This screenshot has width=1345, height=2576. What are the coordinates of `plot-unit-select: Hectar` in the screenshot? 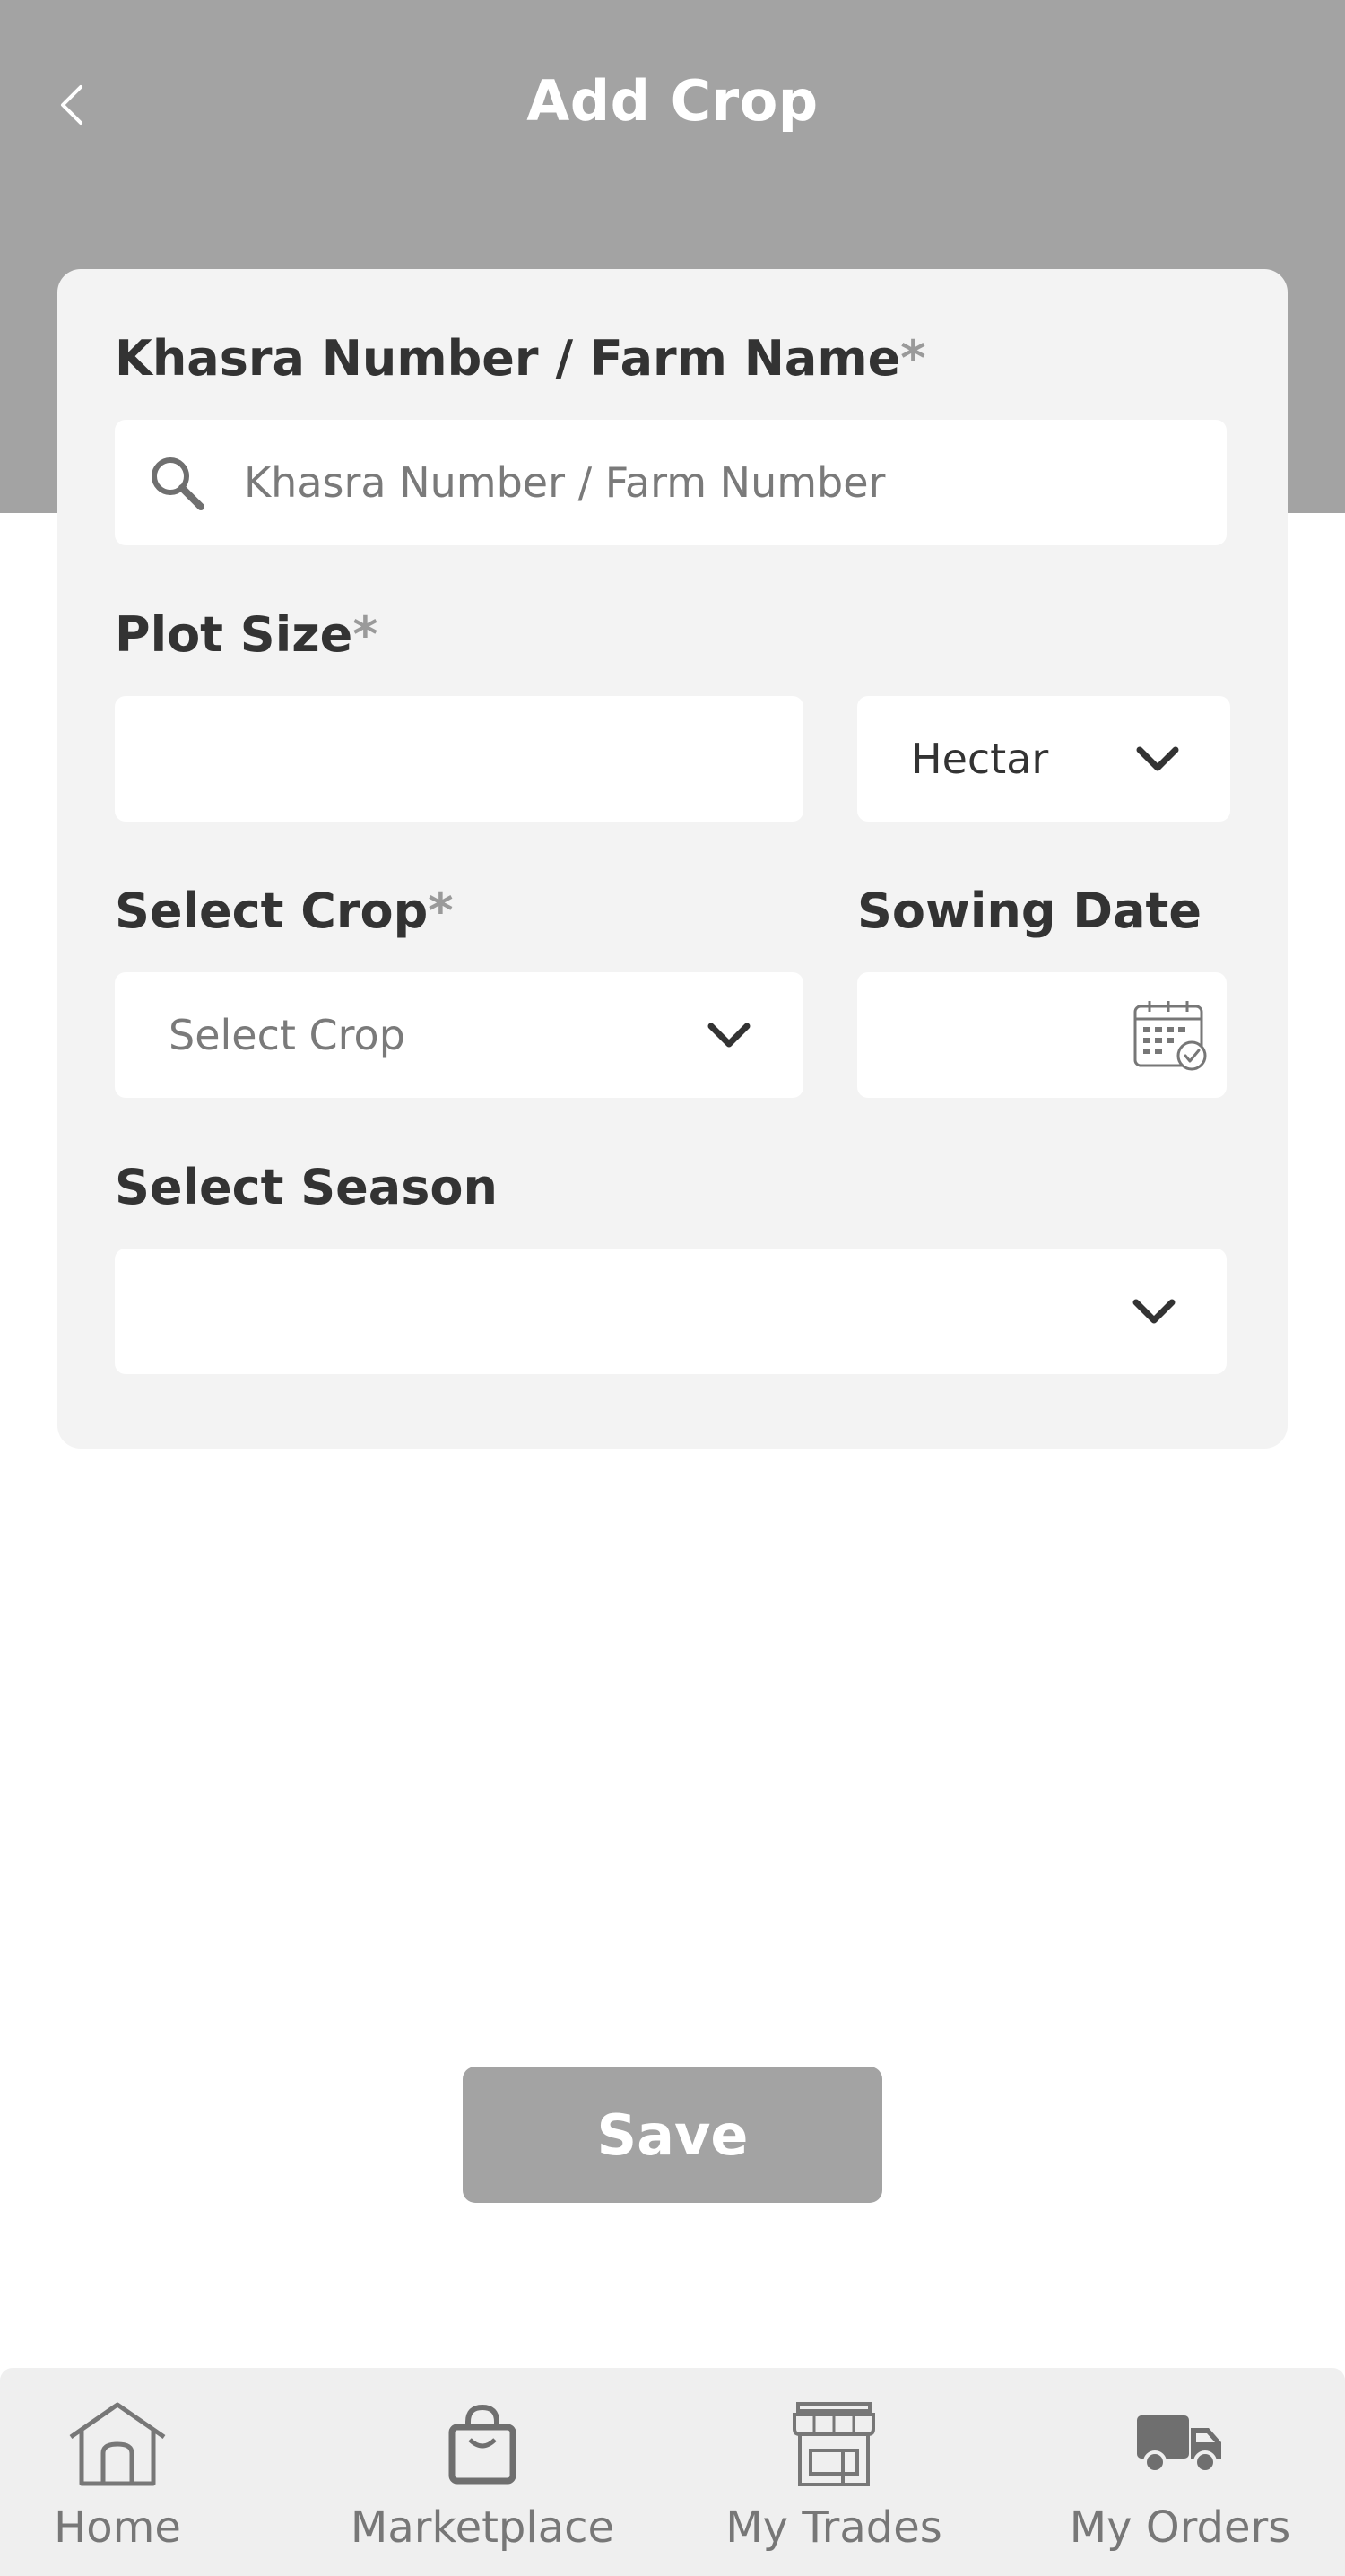 It's located at (1043, 759).